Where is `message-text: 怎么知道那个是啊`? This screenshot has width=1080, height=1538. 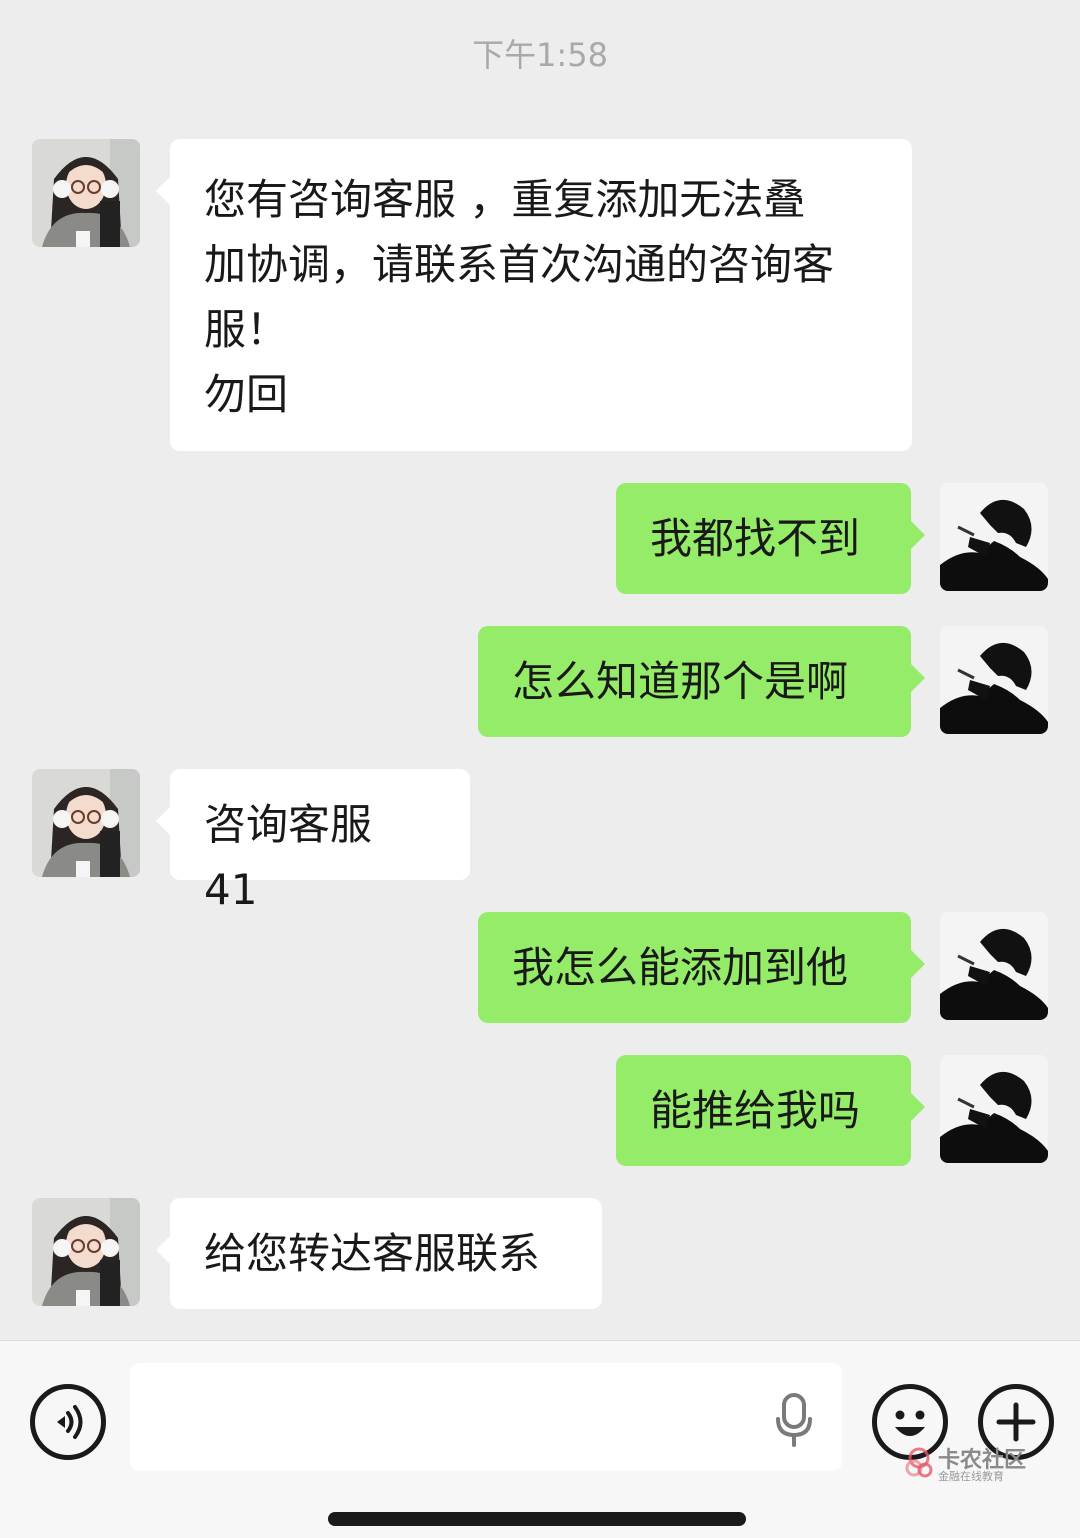 message-text: 怎么知道那个是啊 is located at coordinates (680, 681).